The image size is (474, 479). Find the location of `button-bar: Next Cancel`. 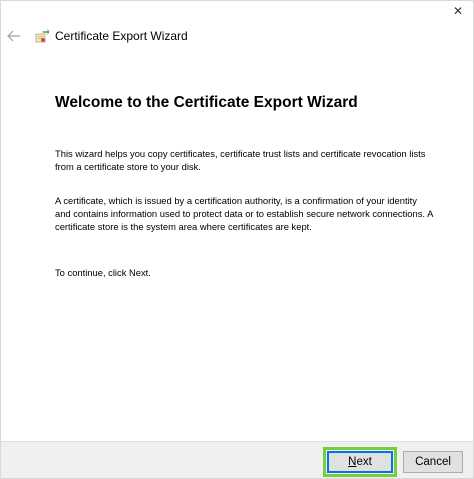

button-bar: Next Cancel is located at coordinates (237, 459).